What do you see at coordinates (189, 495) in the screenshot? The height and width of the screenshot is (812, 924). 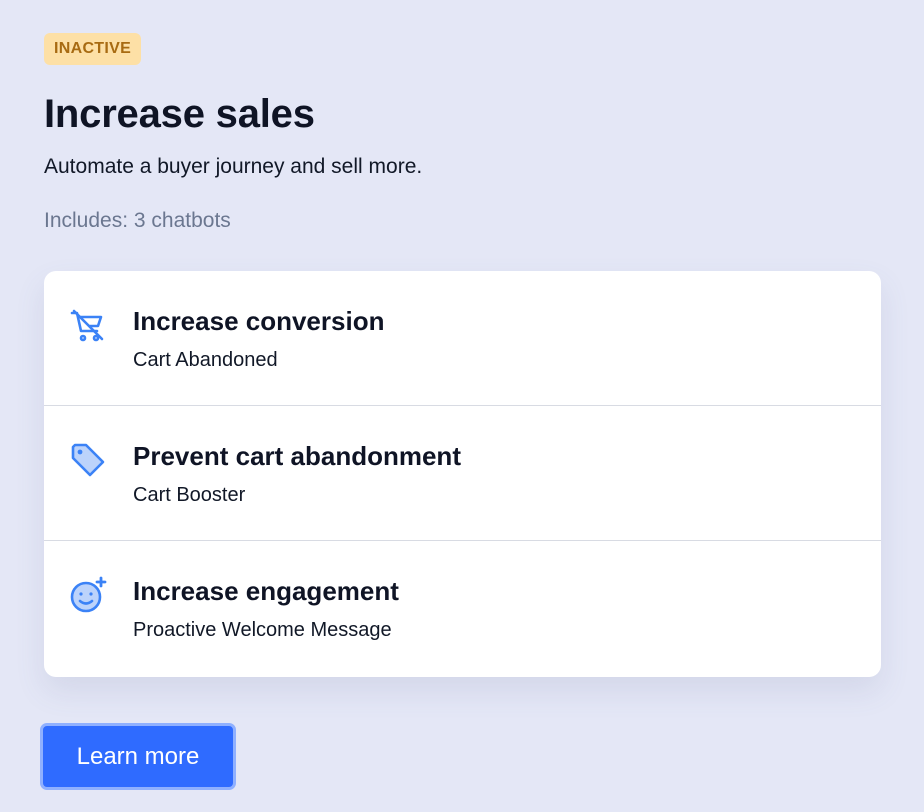 I see `chatbot-subtitle: Cart Booster` at bounding box center [189, 495].